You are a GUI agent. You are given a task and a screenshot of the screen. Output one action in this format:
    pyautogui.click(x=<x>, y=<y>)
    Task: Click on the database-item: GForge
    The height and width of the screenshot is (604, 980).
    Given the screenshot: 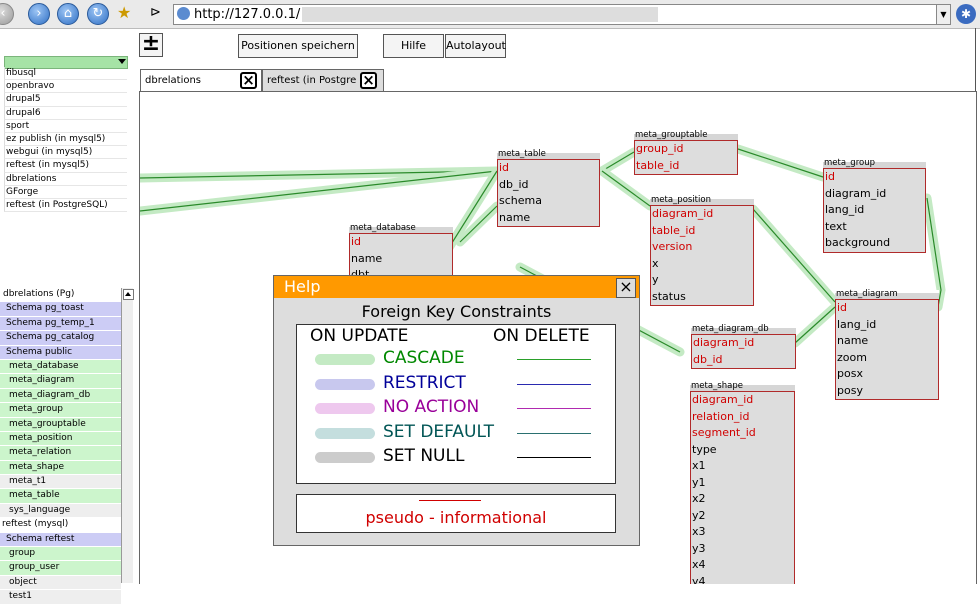 What is the action you would take?
    pyautogui.click(x=65, y=192)
    